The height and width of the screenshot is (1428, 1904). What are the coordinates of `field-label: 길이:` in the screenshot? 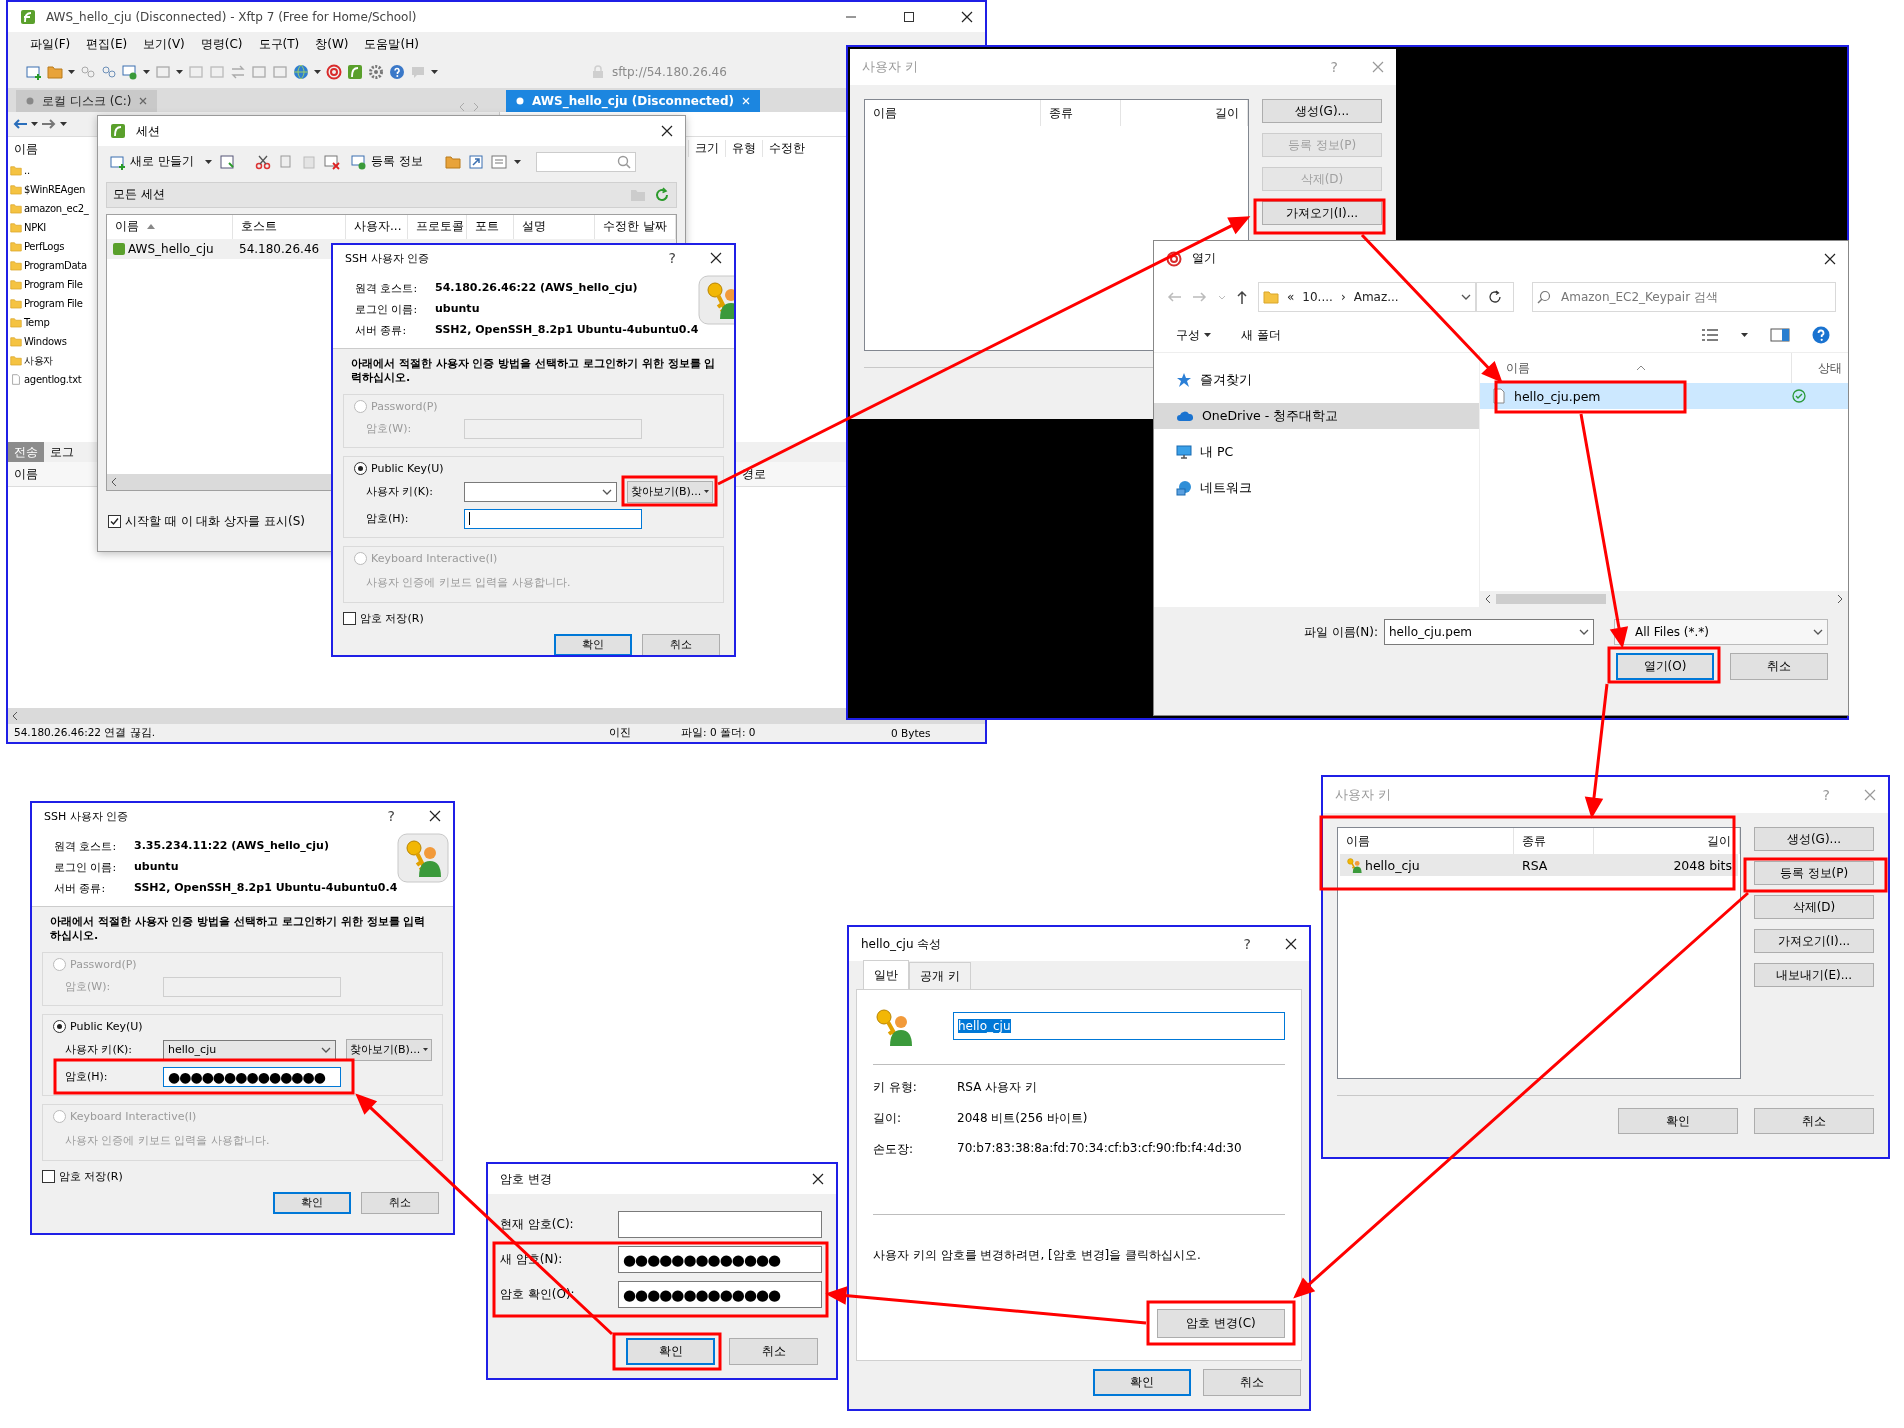 It's located at (888, 1118).